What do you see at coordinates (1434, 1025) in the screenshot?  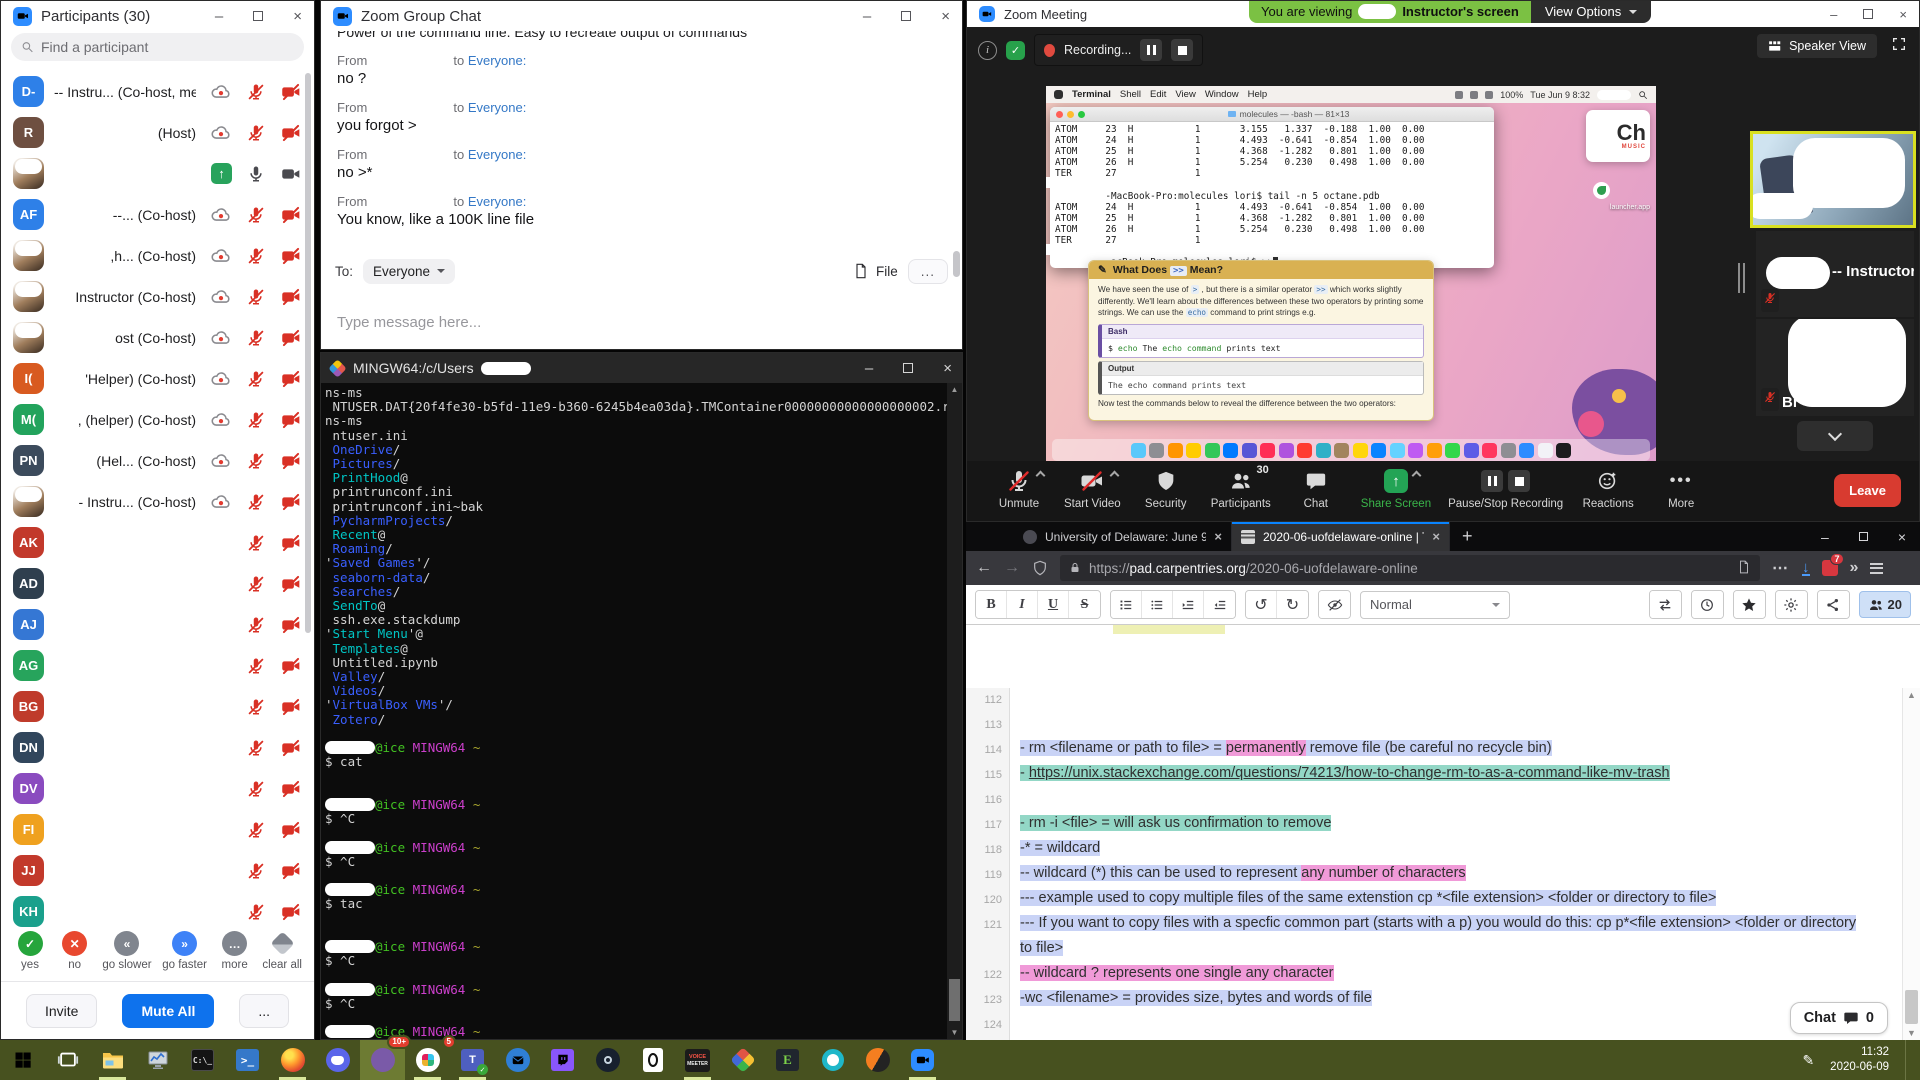 I see `pad-line: 124` at bounding box center [1434, 1025].